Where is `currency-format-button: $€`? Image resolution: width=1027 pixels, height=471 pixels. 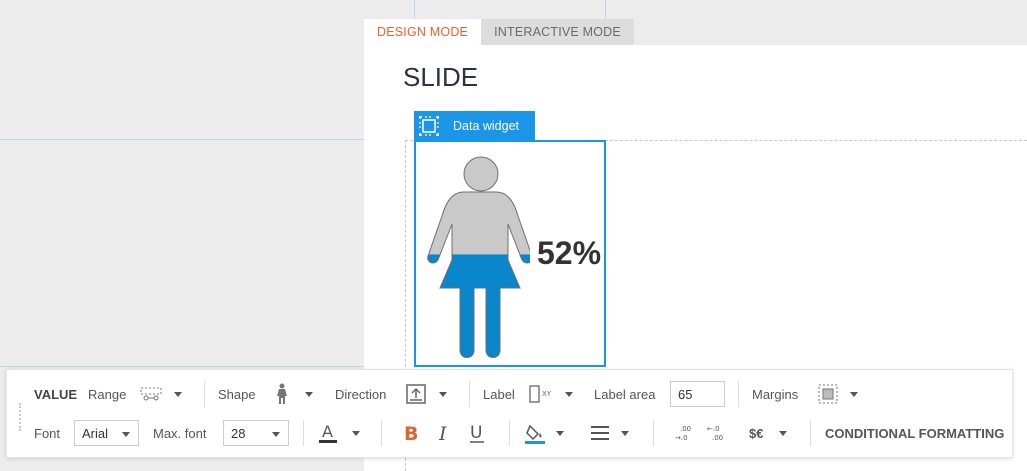
currency-format-button: $€ is located at coordinates (756, 433).